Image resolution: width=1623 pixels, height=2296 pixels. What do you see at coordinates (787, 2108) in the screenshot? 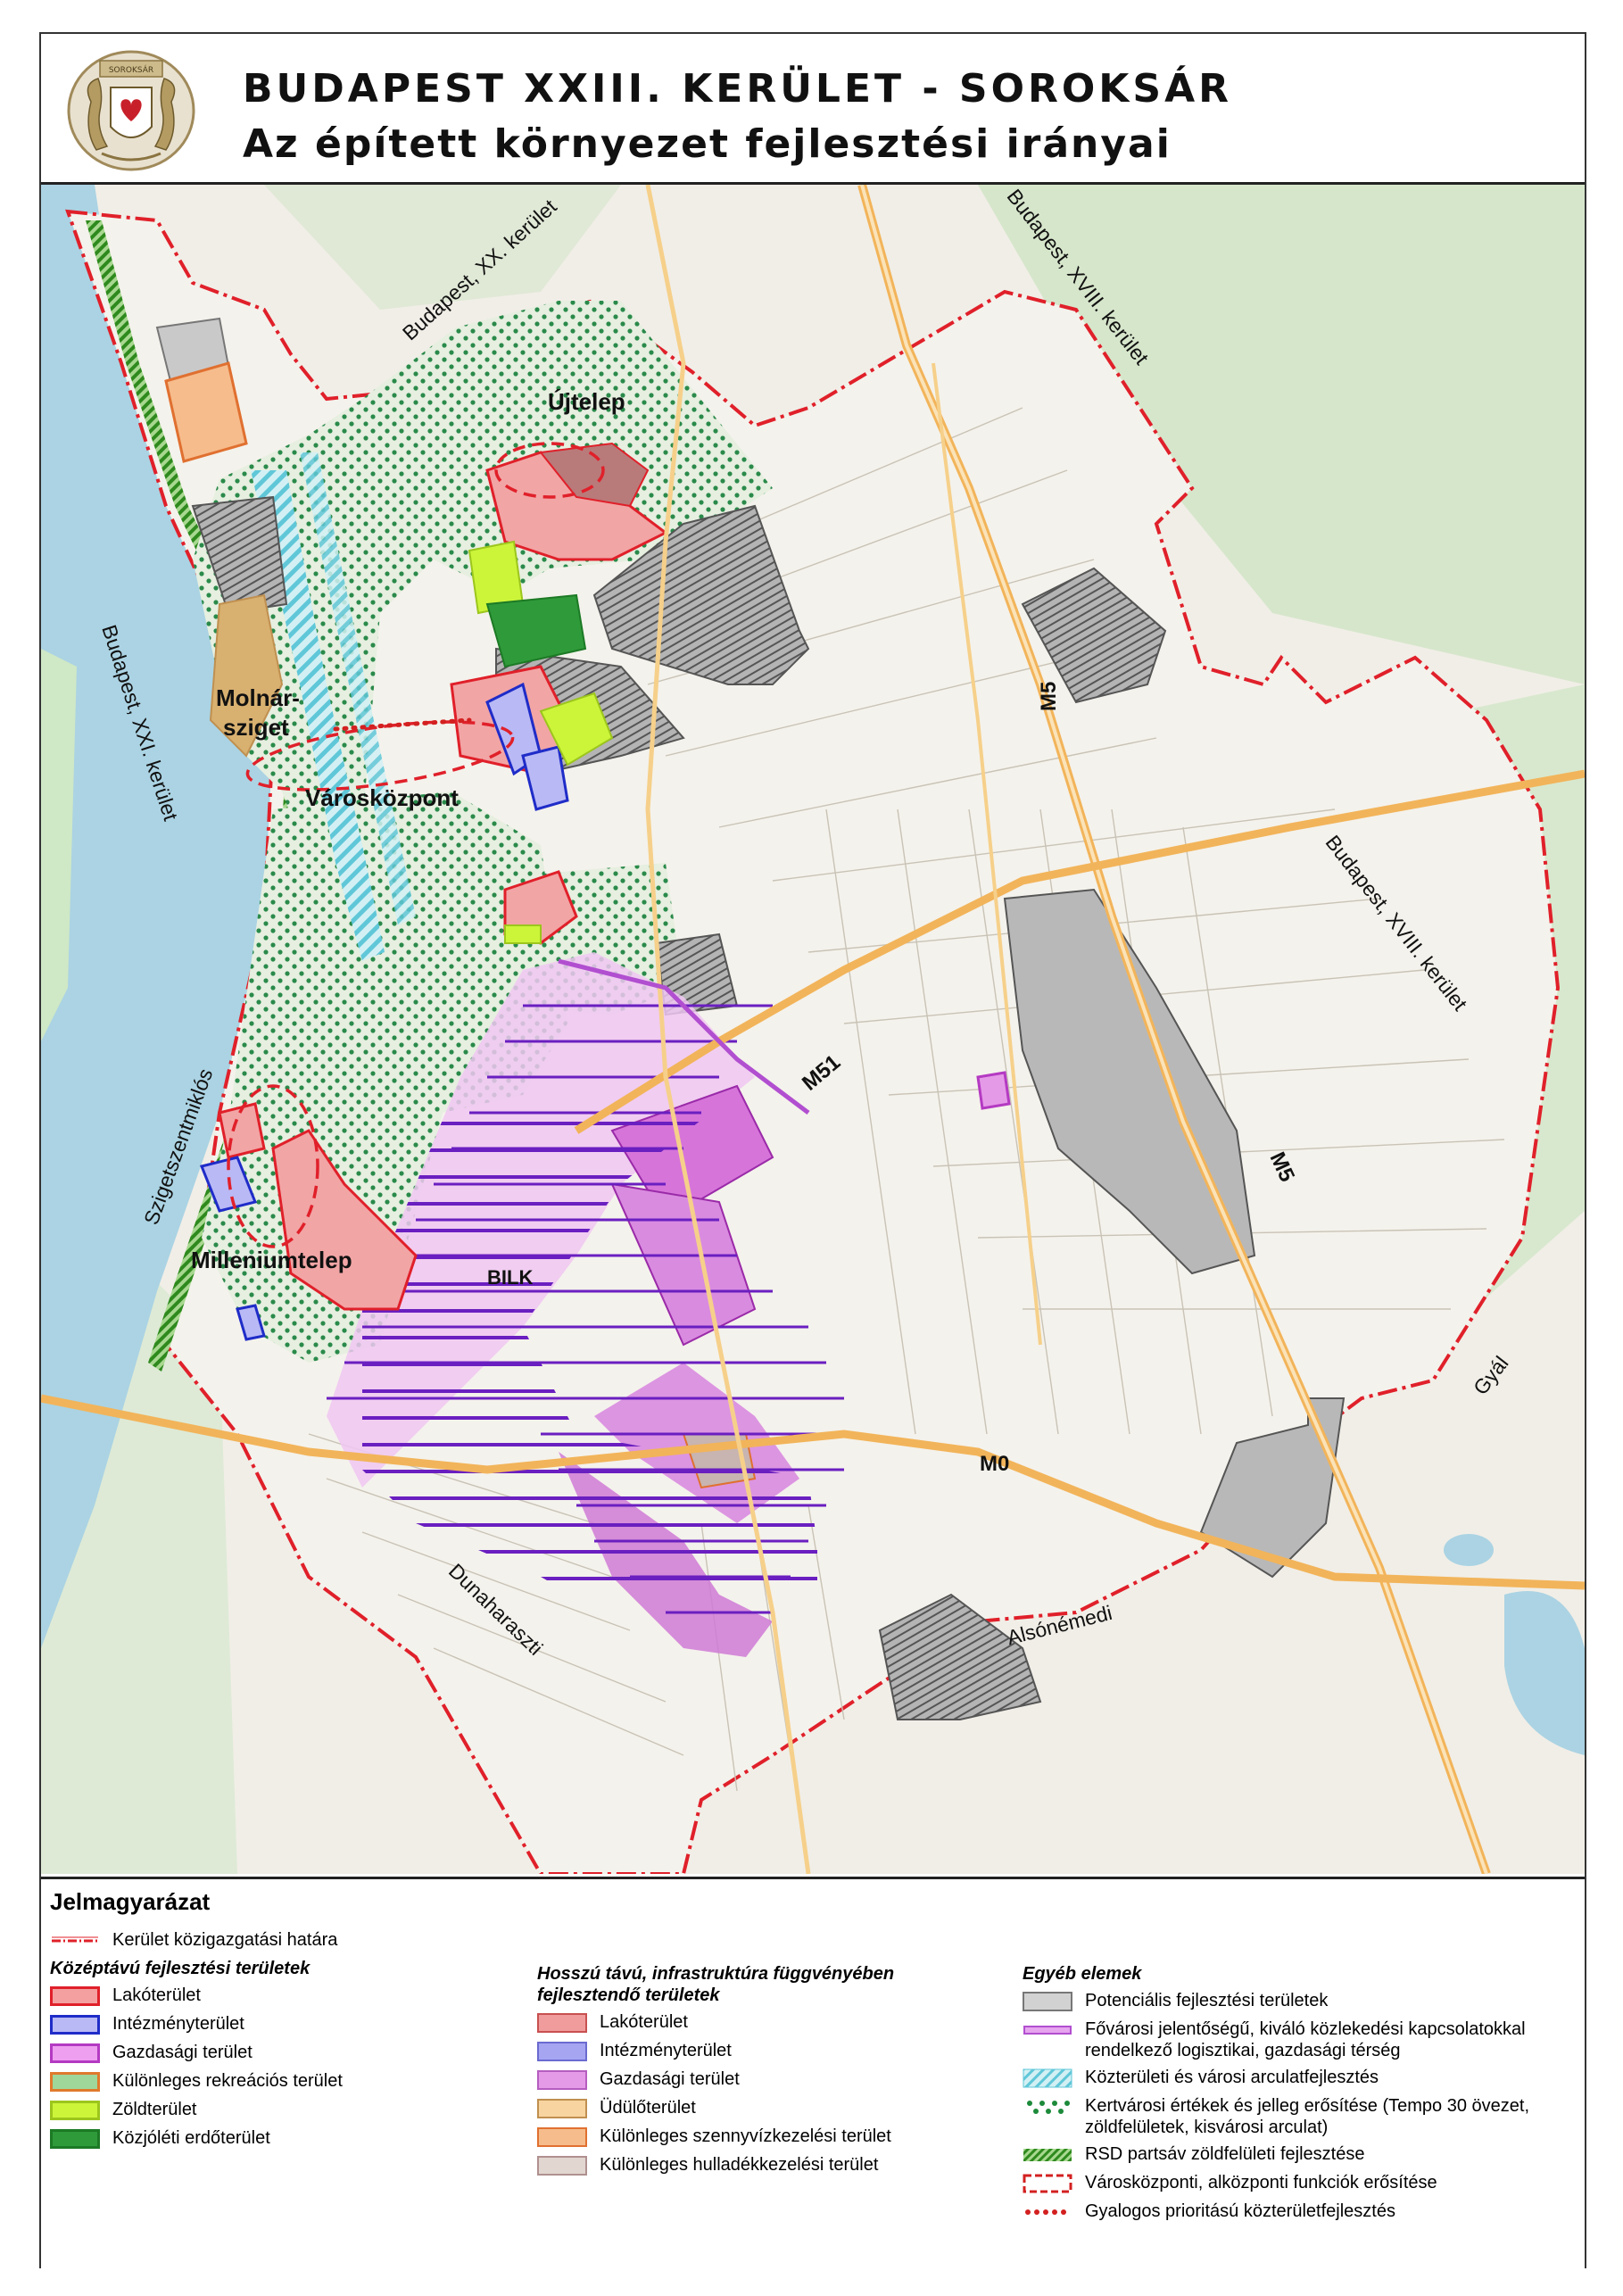
I see `legend-item: Üdülőterület` at bounding box center [787, 2108].